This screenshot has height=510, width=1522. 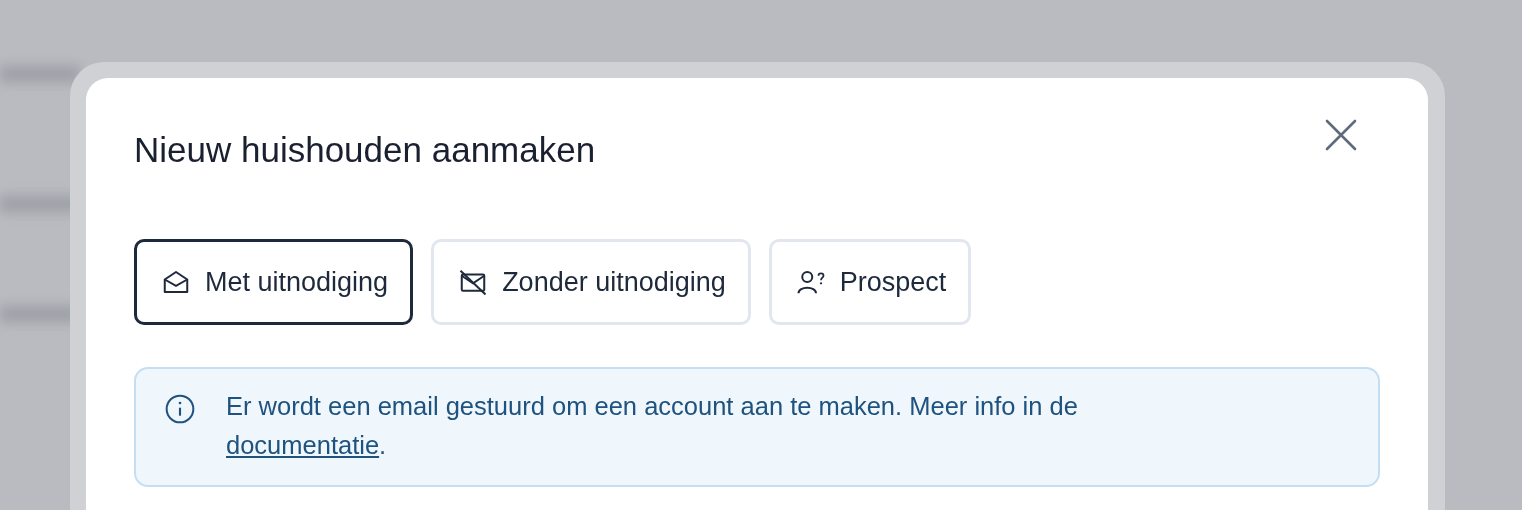 I want to click on close-button, so click(x=1341, y=135).